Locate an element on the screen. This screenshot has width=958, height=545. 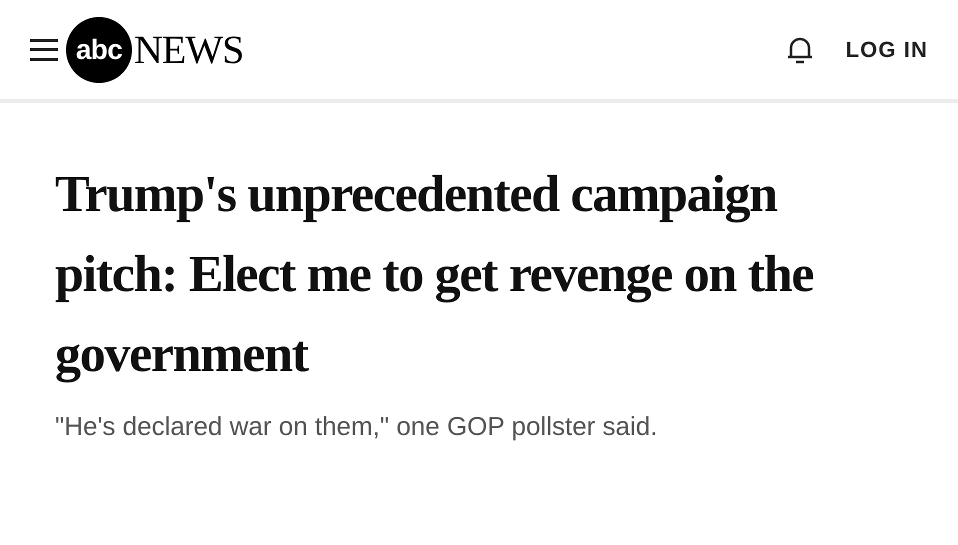
subheadline: "He's declared war on them," one GOP pollster said. is located at coordinates (356, 426).